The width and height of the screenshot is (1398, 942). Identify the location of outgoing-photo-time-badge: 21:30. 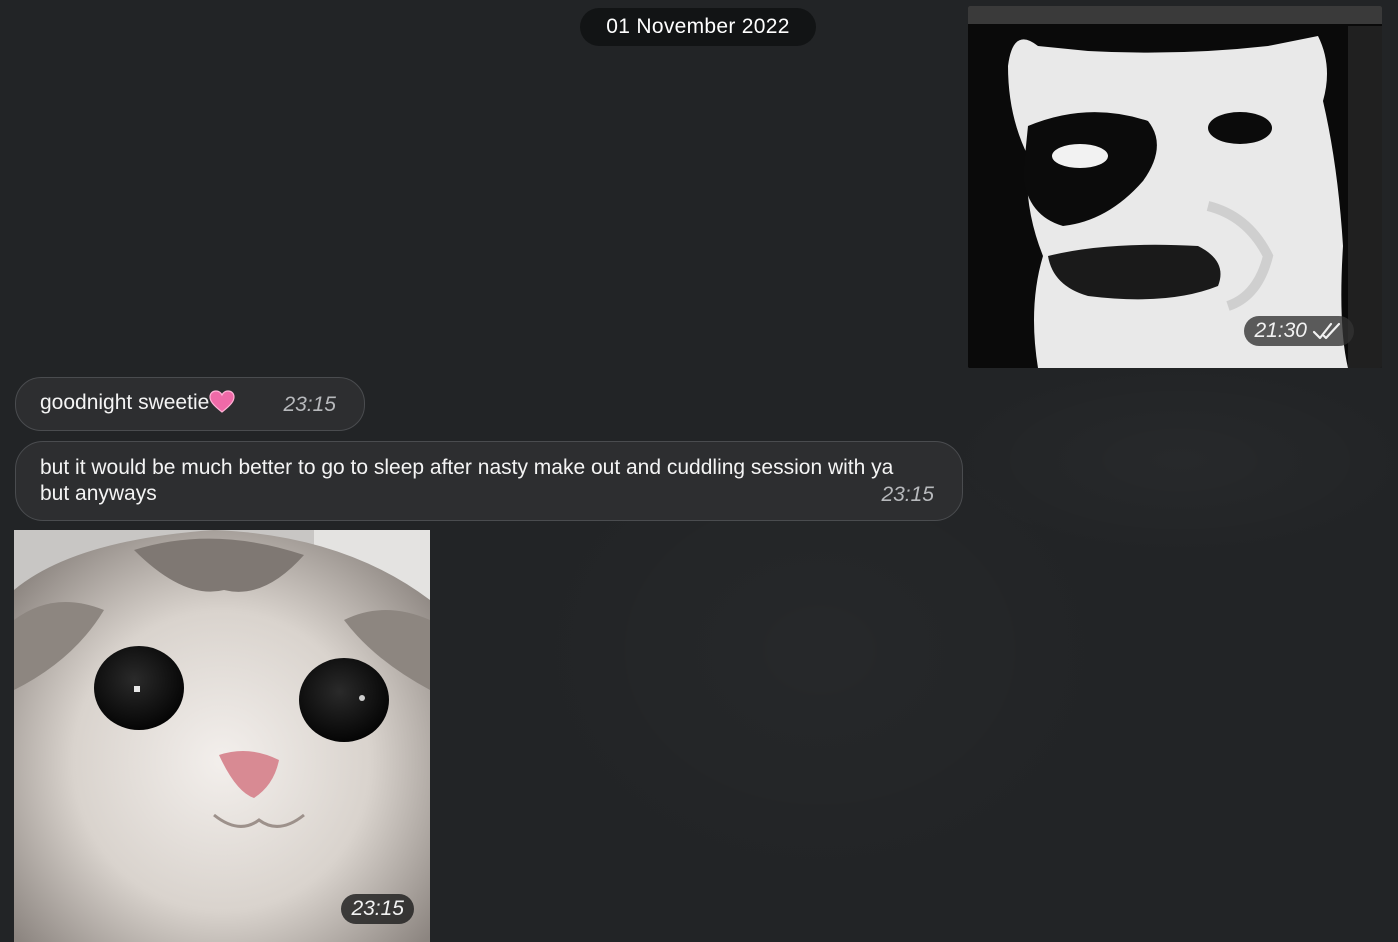
(1299, 331).